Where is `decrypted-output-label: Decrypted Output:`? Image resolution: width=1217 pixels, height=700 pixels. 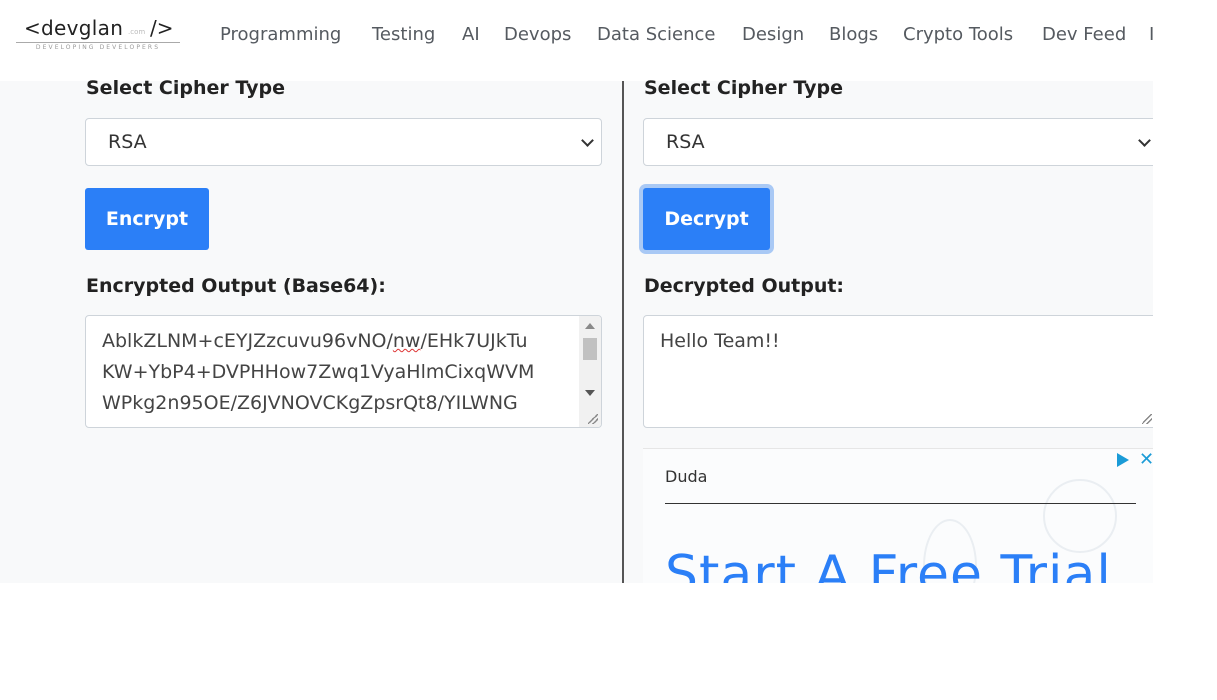
decrypted-output-label: Decrypted Output: is located at coordinates (744, 286).